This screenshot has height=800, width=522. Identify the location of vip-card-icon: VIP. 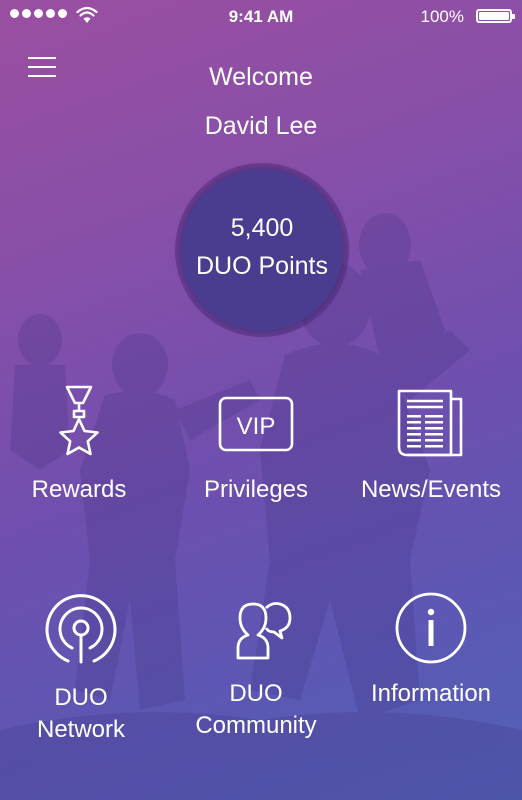
(256, 424).